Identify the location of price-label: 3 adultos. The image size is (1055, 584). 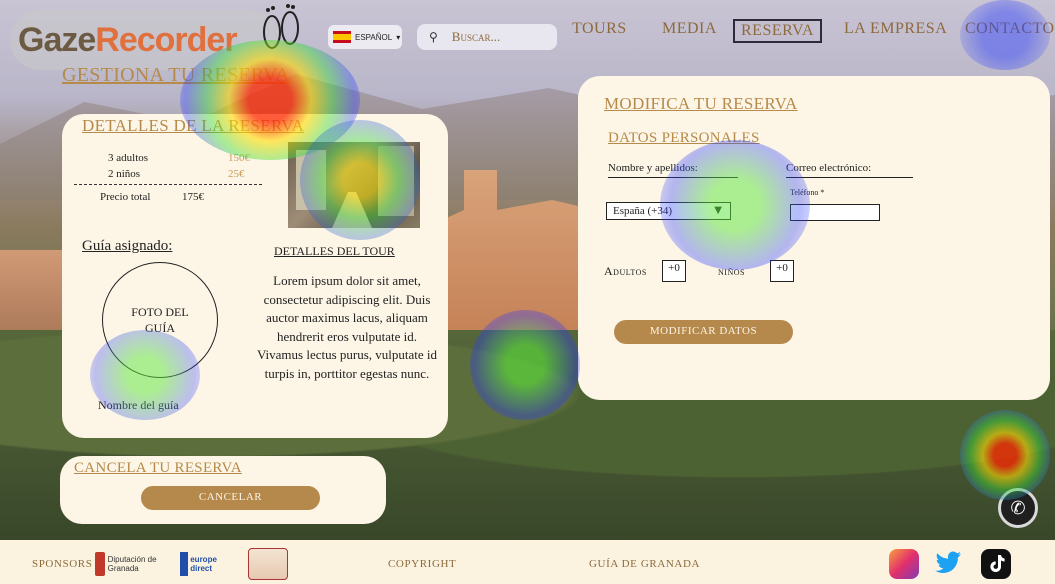
(128, 158).